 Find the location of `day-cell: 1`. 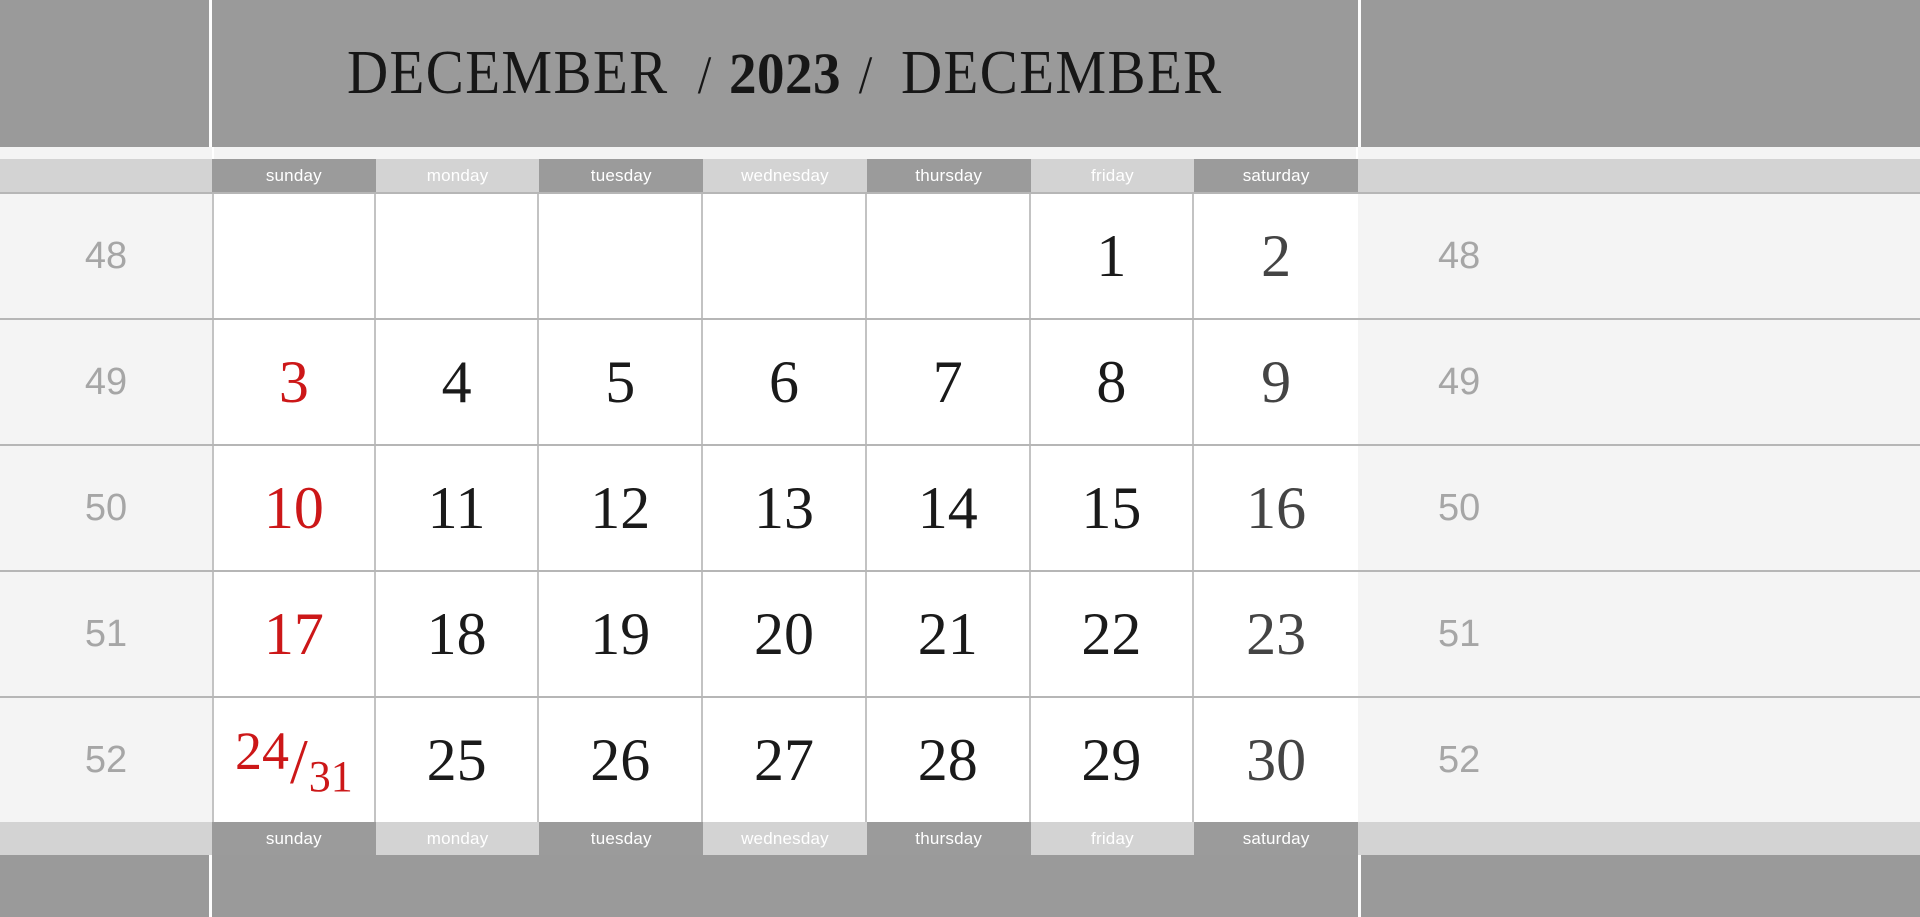

day-cell: 1 is located at coordinates (1113, 256).